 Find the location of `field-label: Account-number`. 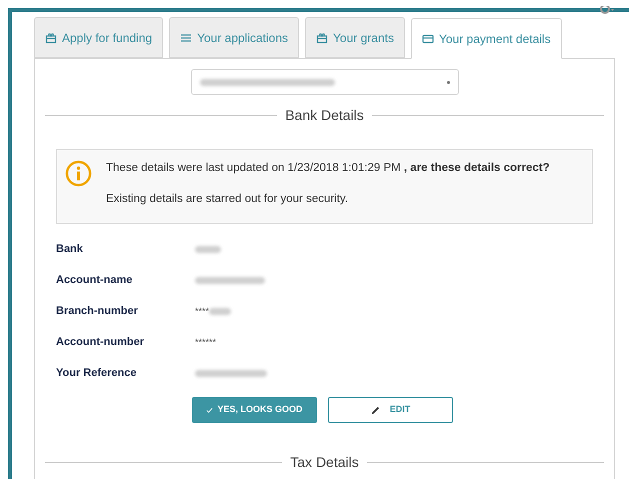

field-label: Account-number is located at coordinates (100, 342).